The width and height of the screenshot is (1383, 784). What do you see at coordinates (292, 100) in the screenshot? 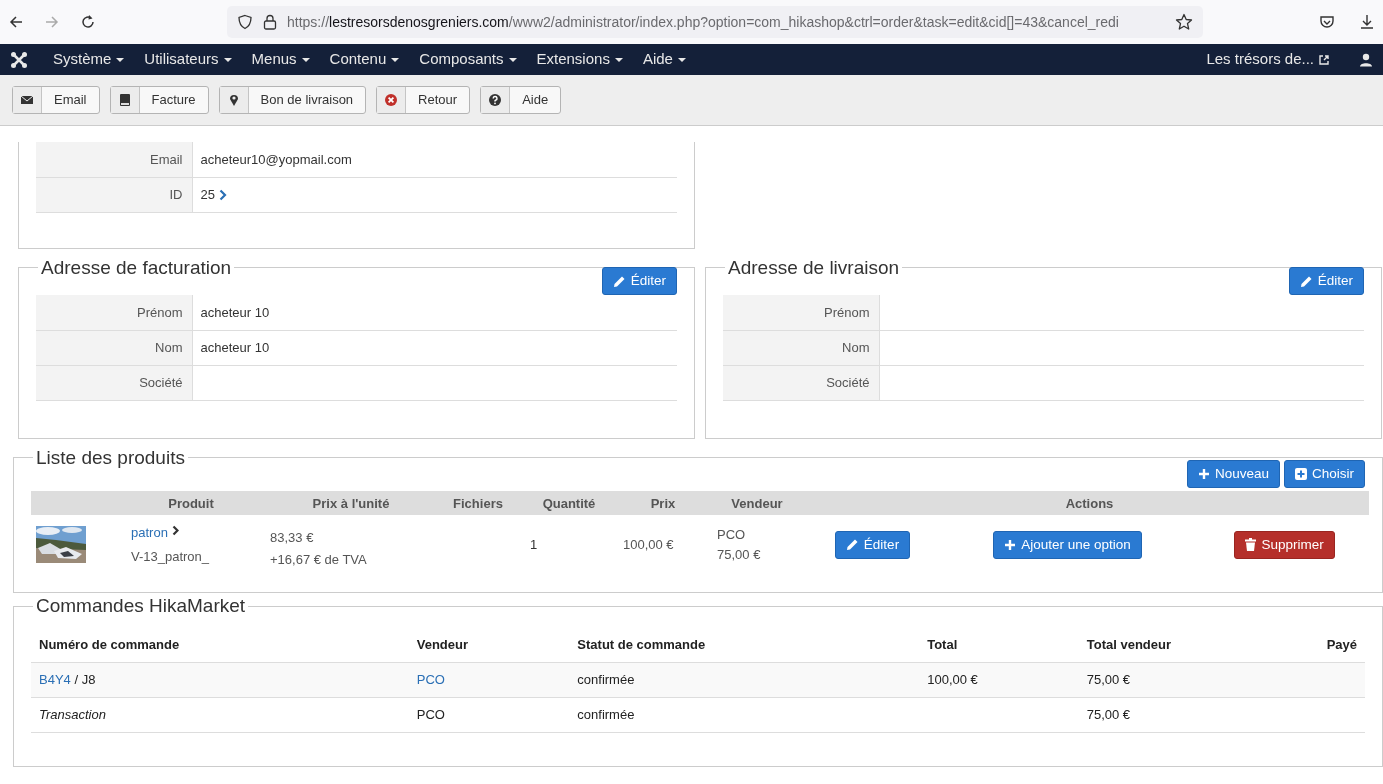
I see `toolbar-button: Bon de livraison` at bounding box center [292, 100].